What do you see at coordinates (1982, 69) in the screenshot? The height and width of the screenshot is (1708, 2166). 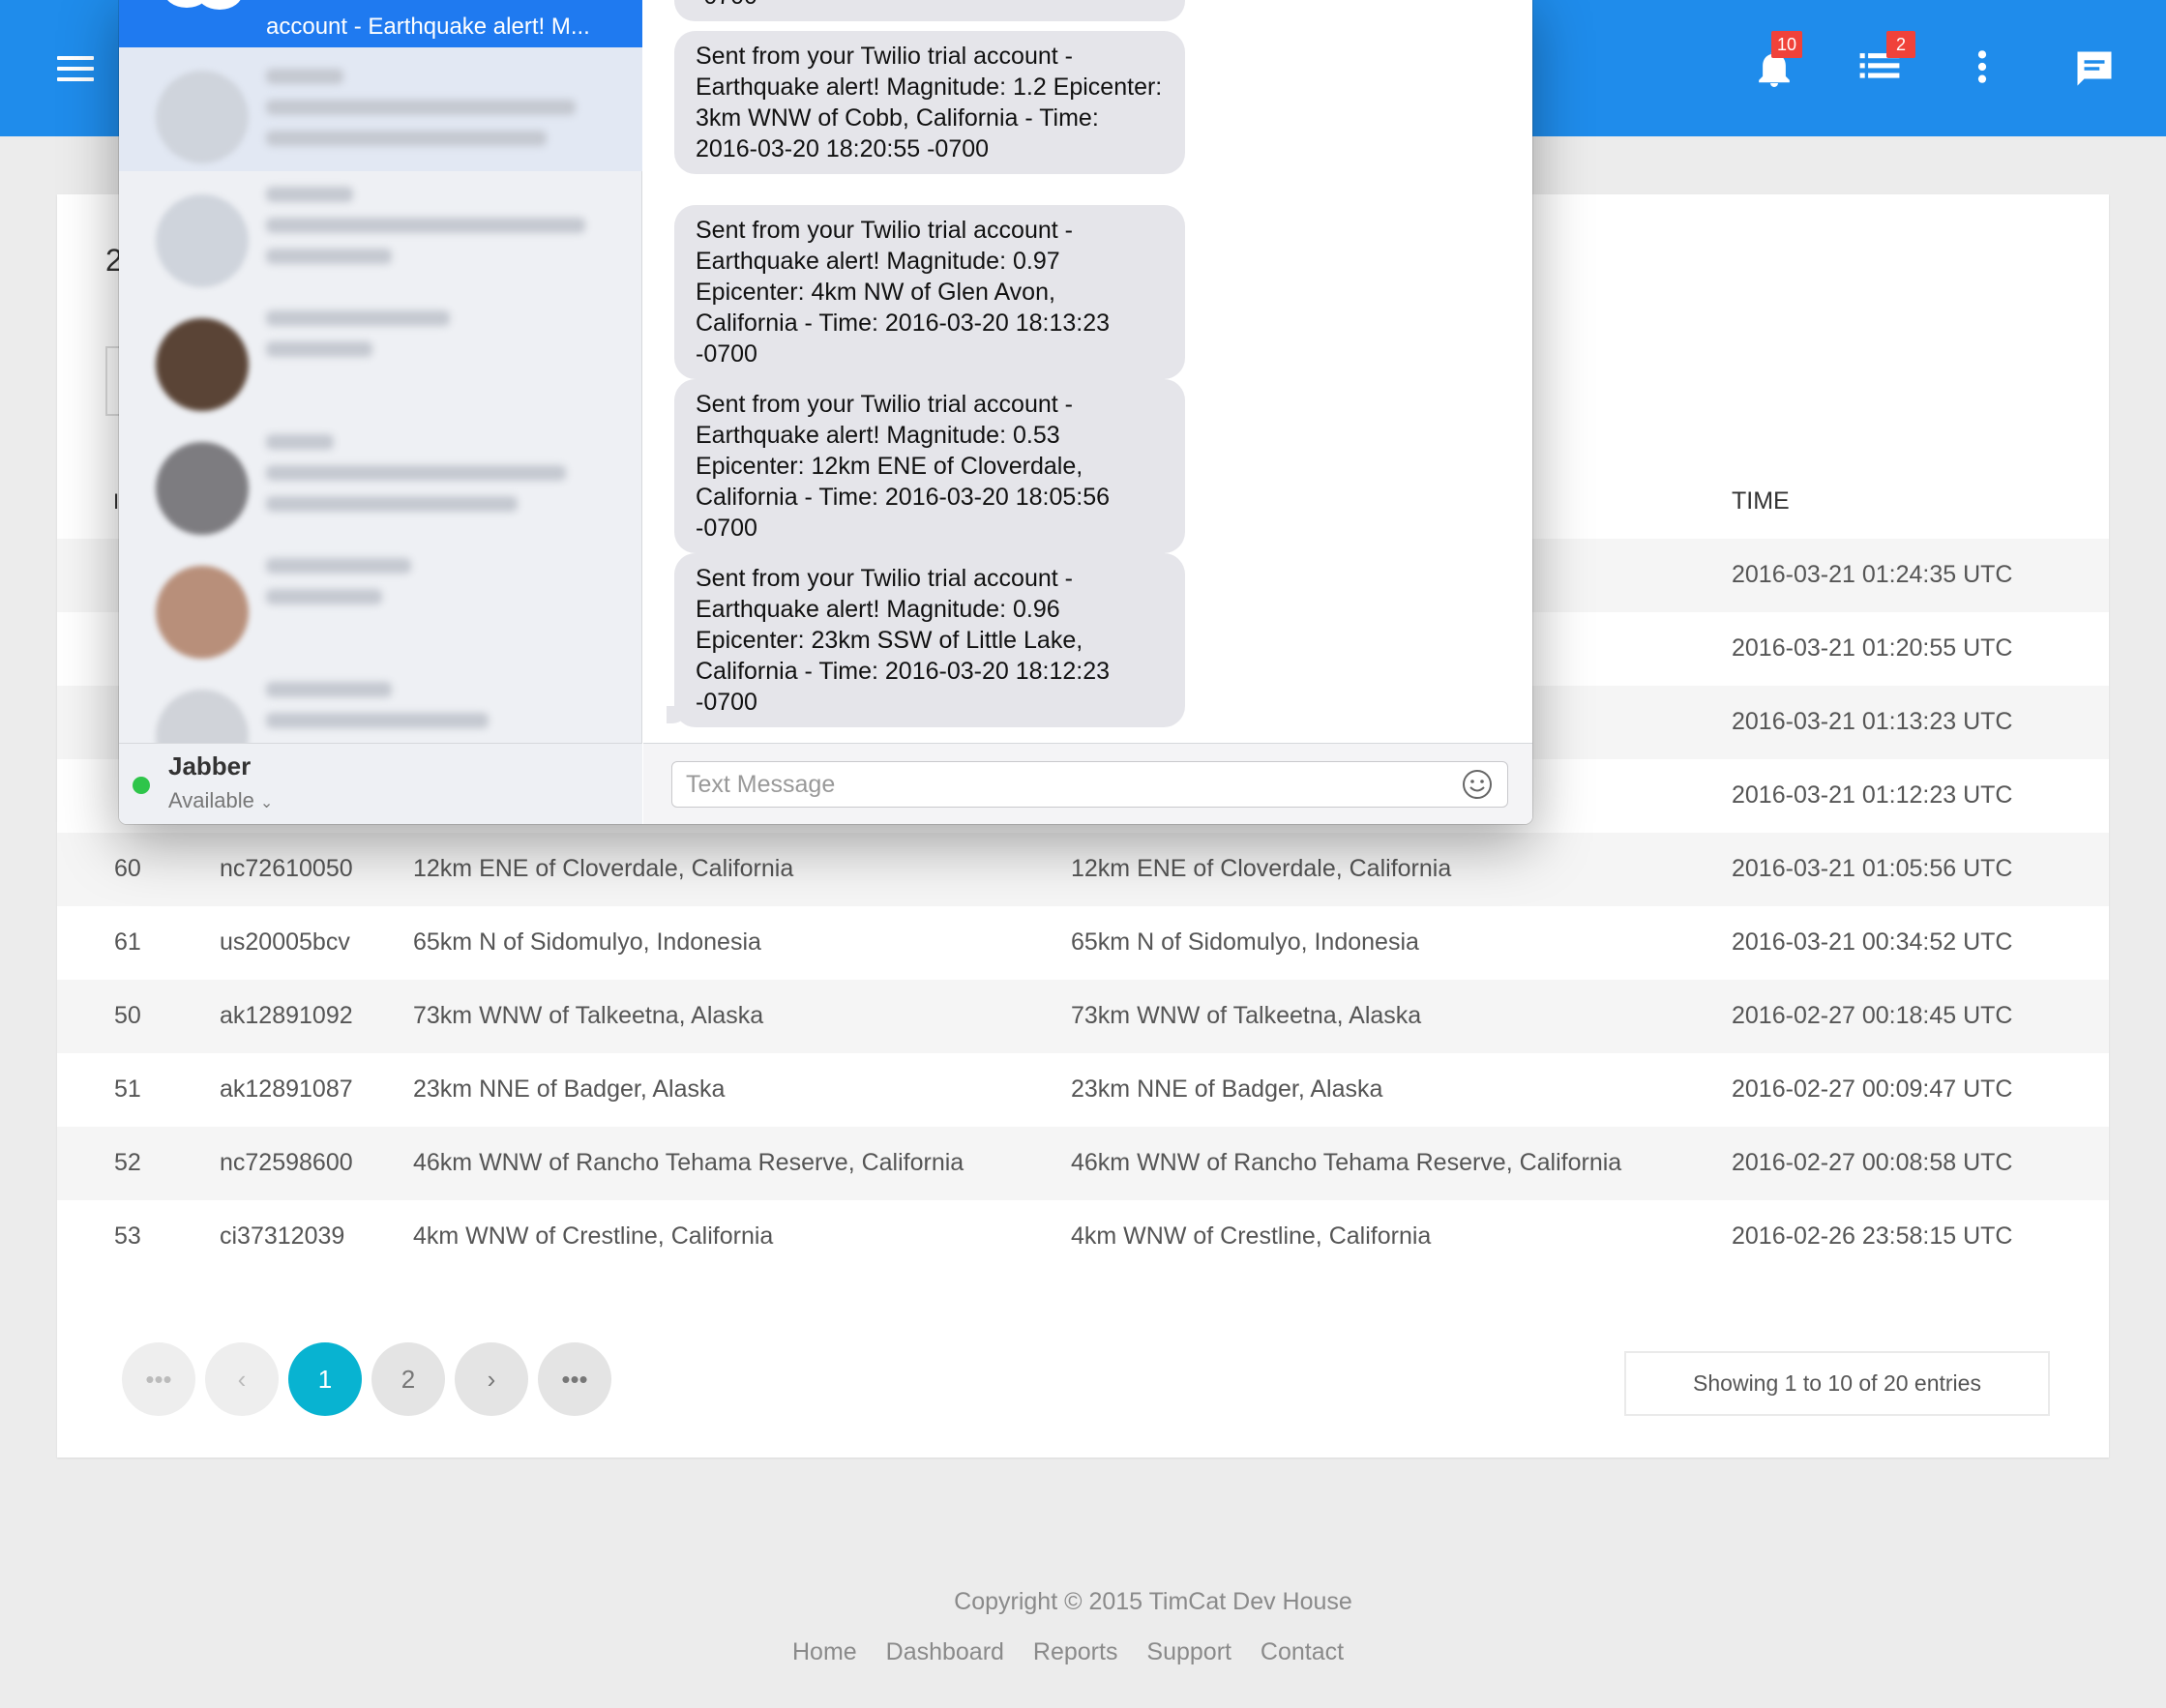 I see `more-vert-icon` at bounding box center [1982, 69].